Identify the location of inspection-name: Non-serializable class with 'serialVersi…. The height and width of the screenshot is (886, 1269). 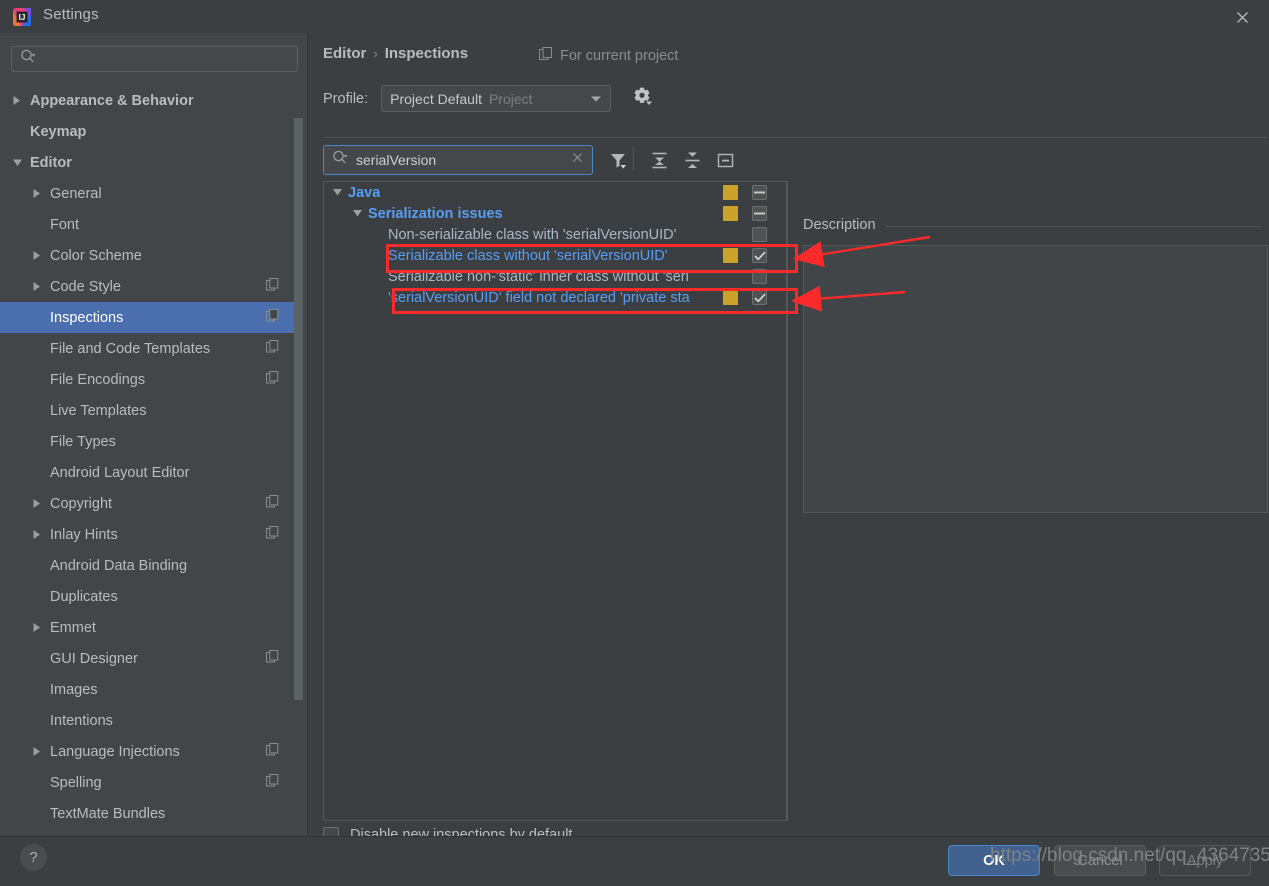
(532, 234).